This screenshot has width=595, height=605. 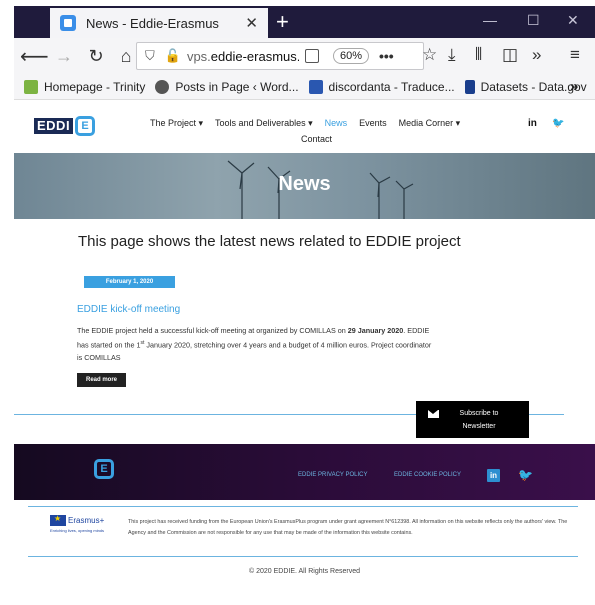 What do you see at coordinates (264, 123) in the screenshot?
I see `menu-tools: Tools and Deliverables ▾` at bounding box center [264, 123].